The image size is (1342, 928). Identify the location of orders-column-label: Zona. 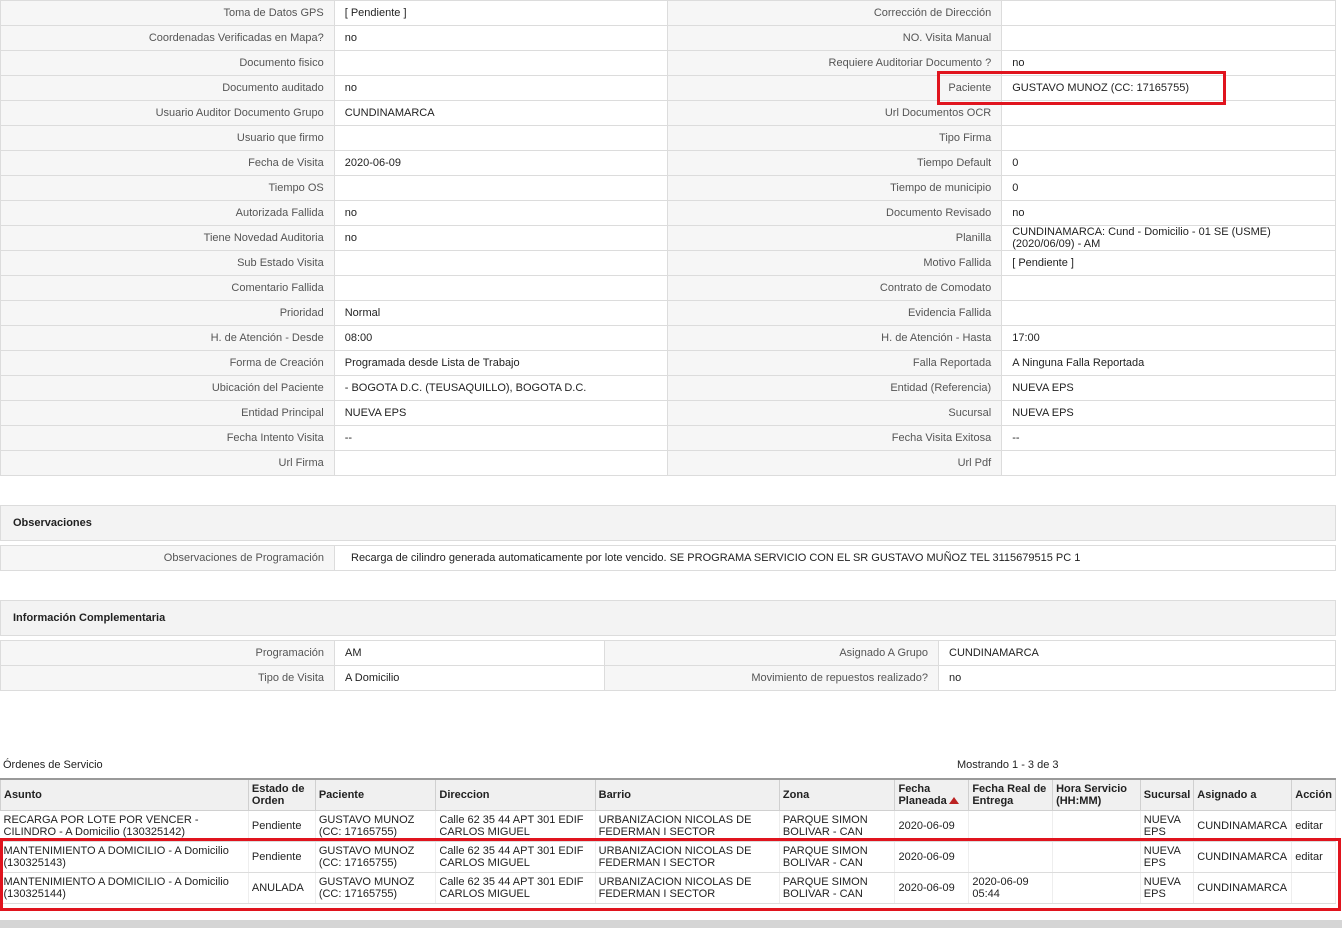
(796, 794).